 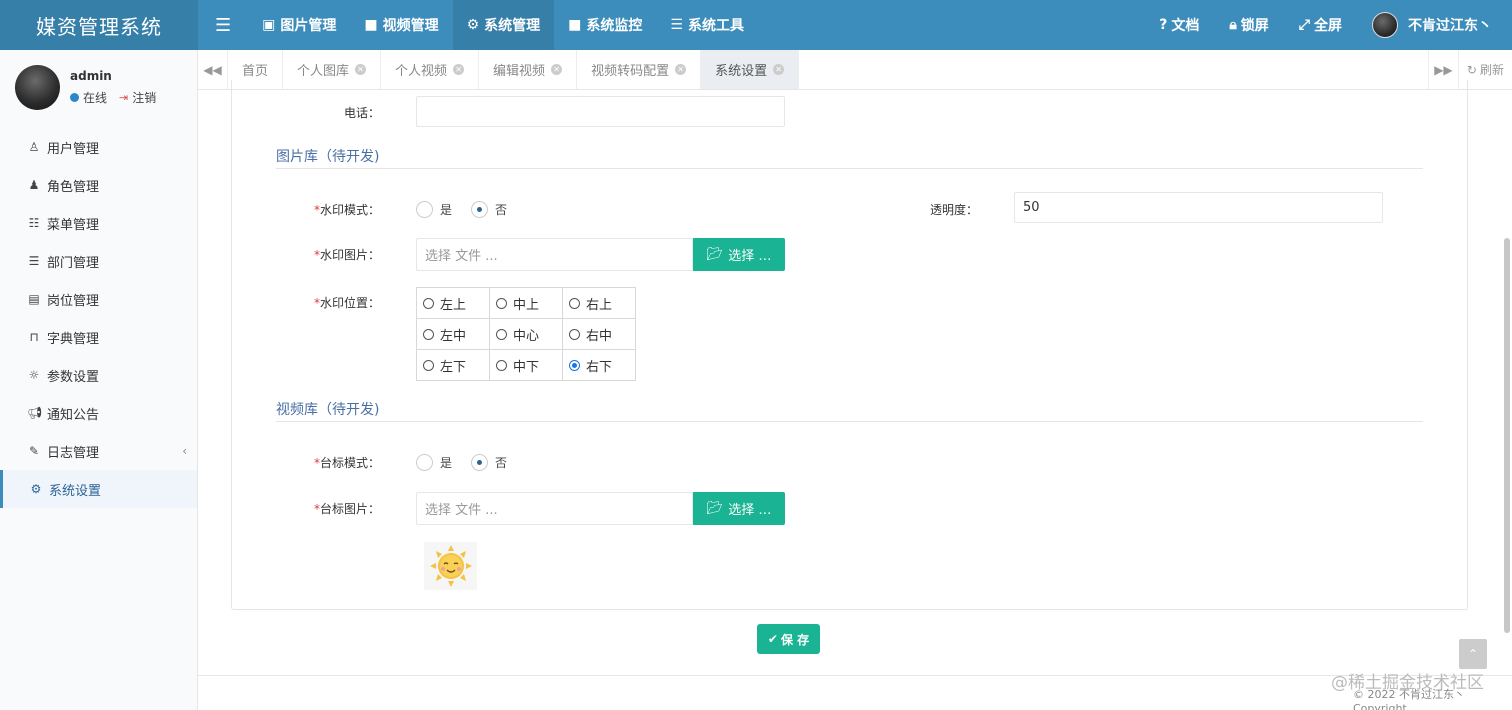 I want to click on position-top-right: 右上, so click(x=599, y=303).